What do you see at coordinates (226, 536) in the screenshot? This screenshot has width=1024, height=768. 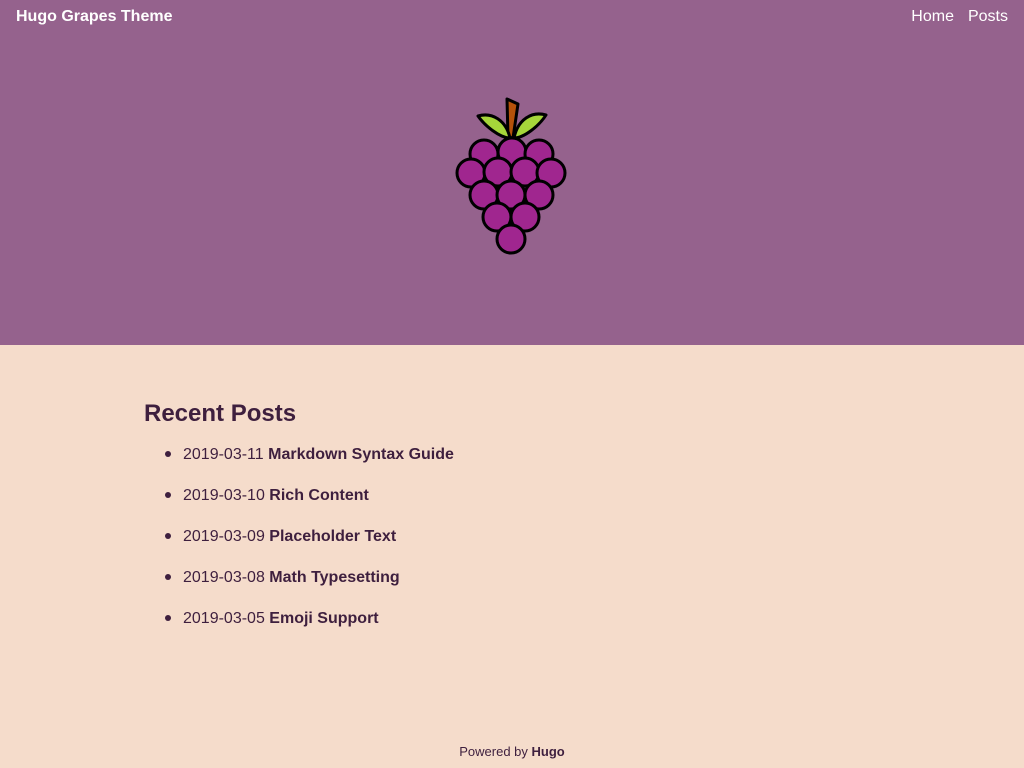 I see `post-date: 2019-03-09` at bounding box center [226, 536].